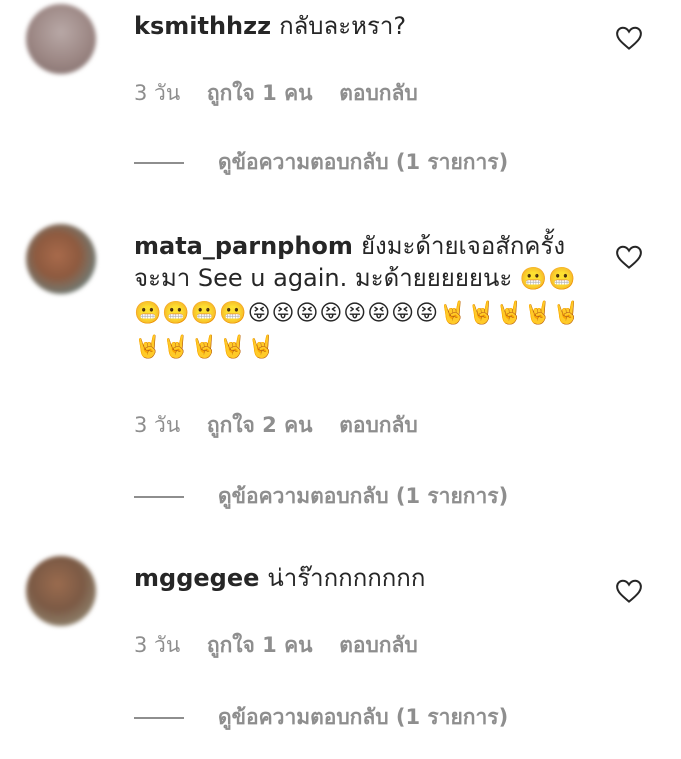 Image resolution: width=681 pixels, height=759 pixels. I want to click on comment-text: ksmithhzz กลับละหรา?, so click(359, 26).